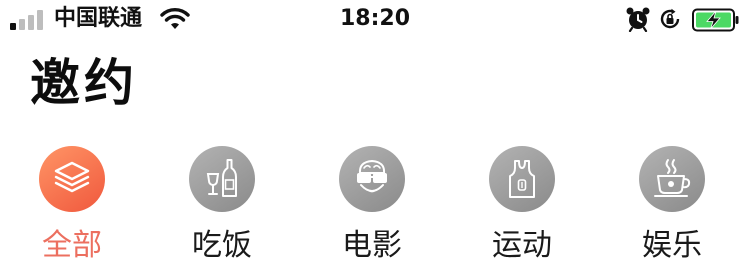 This screenshot has height=280, width=750. Describe the element at coordinates (98, 18) in the screenshot. I see `carrier-name: 中国联通` at that location.